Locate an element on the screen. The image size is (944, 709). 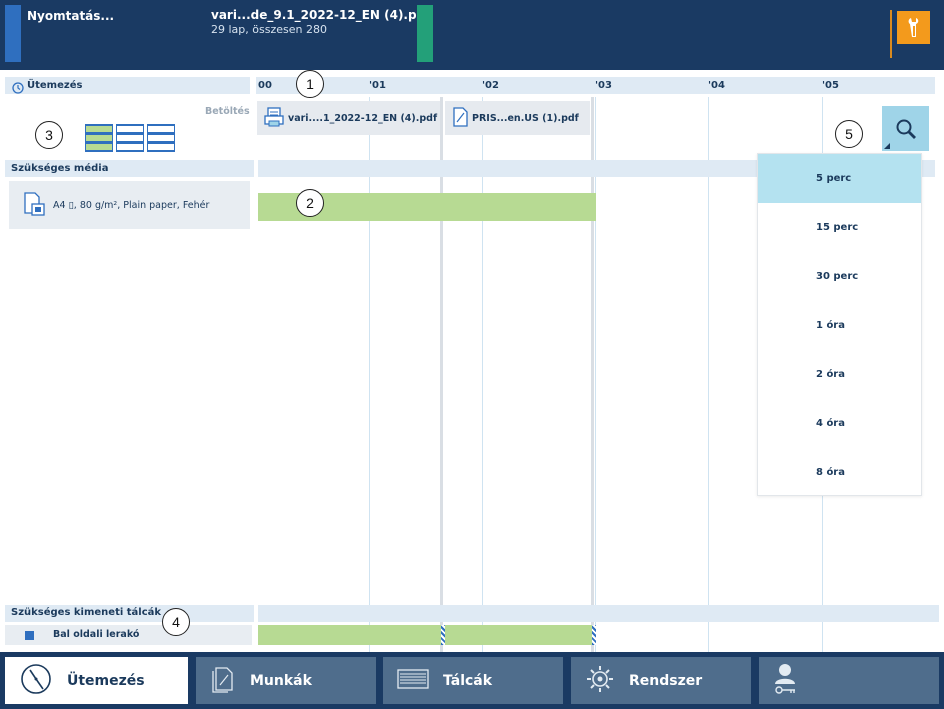
zoom-option-5-perc: 5 perc is located at coordinates (839, 178).